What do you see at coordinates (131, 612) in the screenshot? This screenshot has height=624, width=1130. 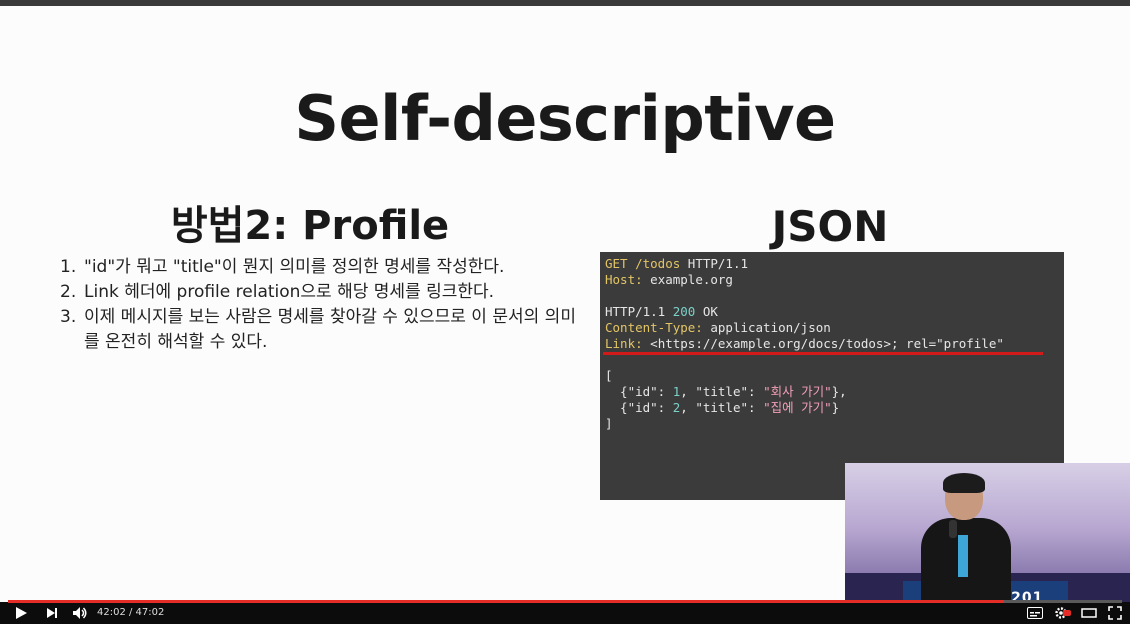 I see `time-display: 42:02 / 47:02` at bounding box center [131, 612].